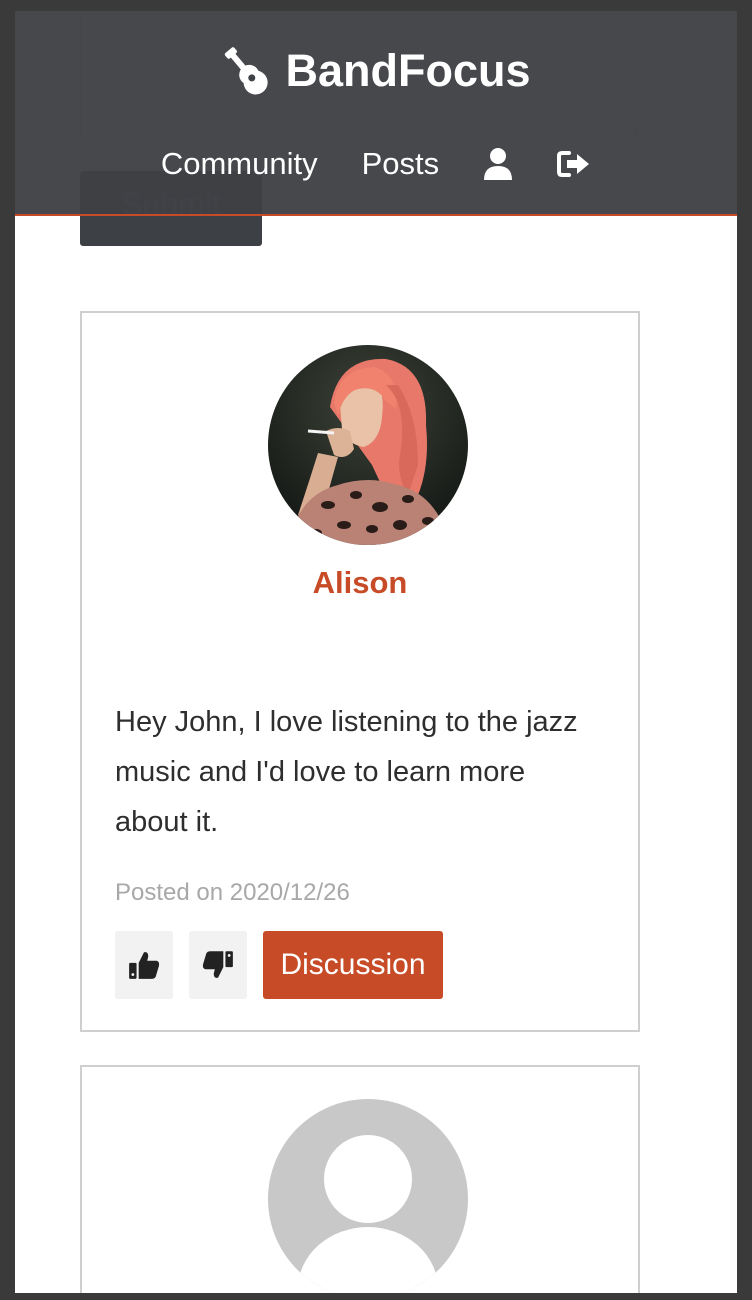 Image resolution: width=752 pixels, height=1300 pixels. I want to click on thumbs-down-icon, so click(217, 964).